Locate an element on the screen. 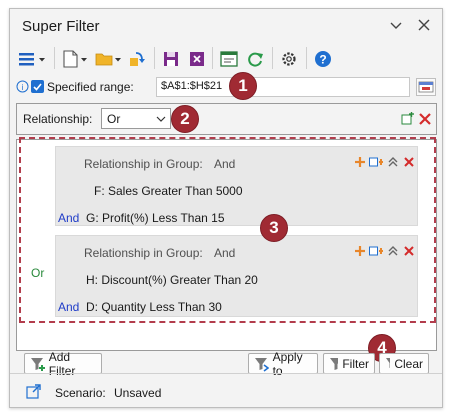  add-group-icon is located at coordinates (408, 120).